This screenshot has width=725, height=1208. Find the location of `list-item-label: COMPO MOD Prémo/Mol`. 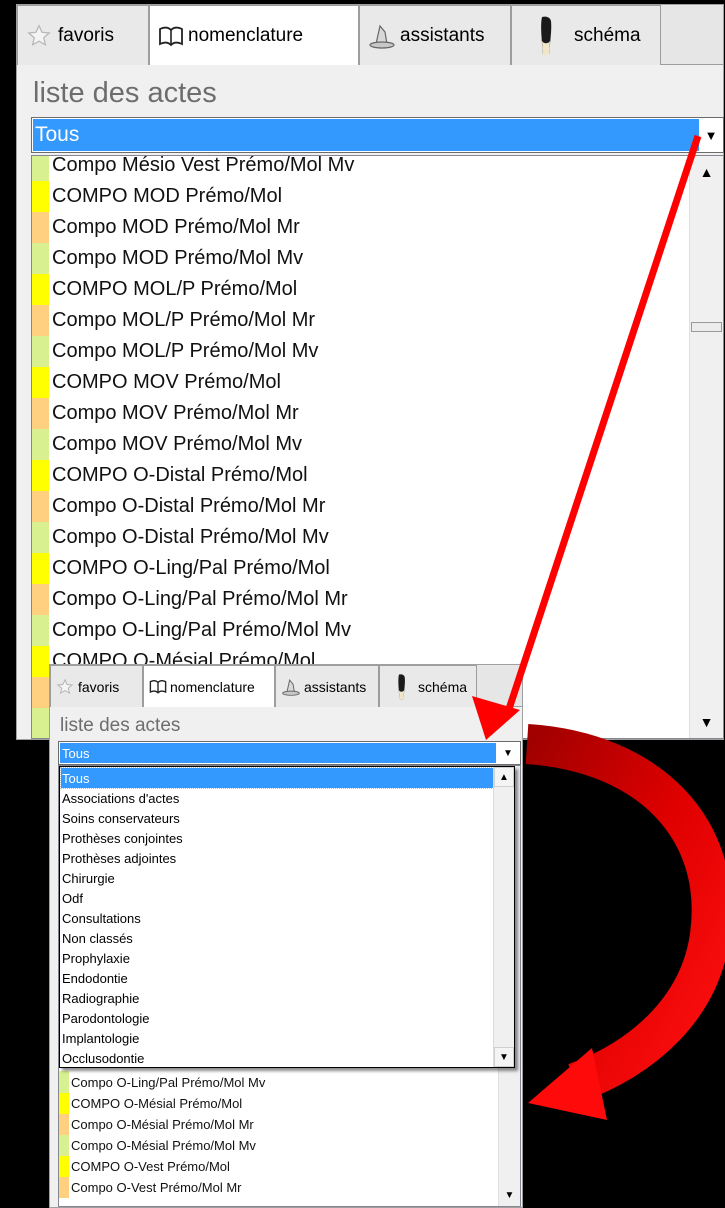

list-item-label: COMPO MOD Prémo/Mol is located at coordinates (167, 196).